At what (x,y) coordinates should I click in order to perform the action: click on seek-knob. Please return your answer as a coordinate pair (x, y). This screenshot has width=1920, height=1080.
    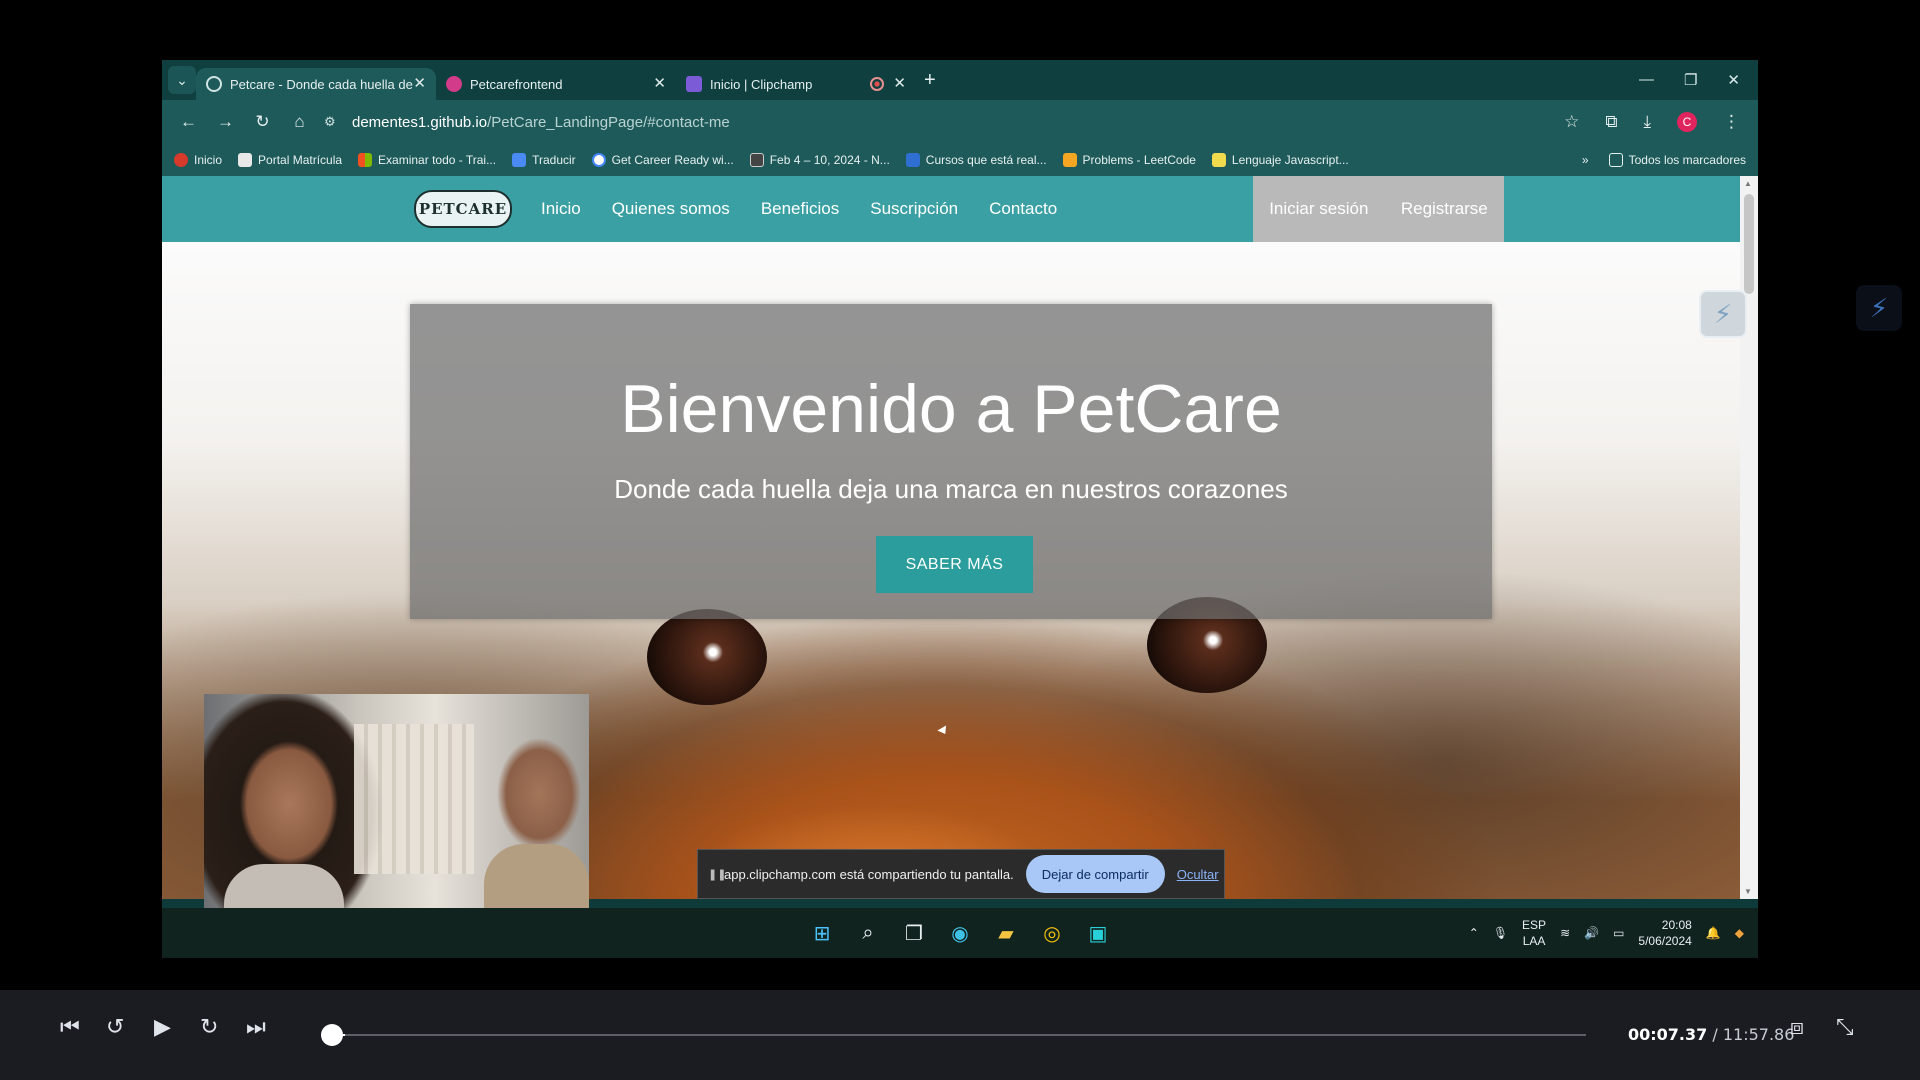
    Looking at the image, I should click on (332, 1035).